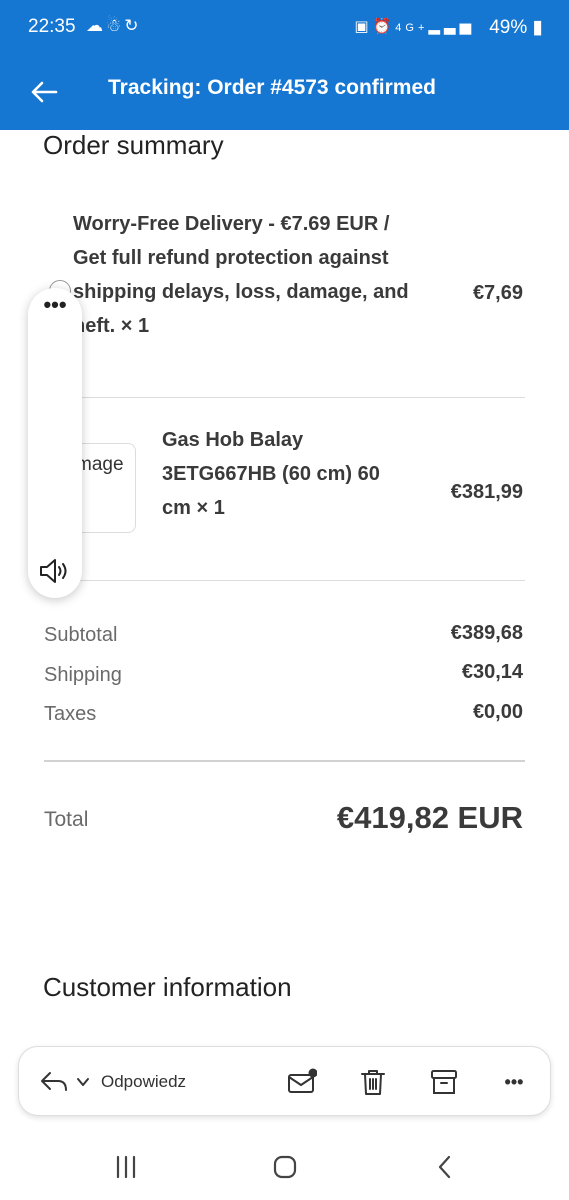 Image resolution: width=569 pixels, height=1200 pixels. What do you see at coordinates (83, 675) in the screenshot?
I see `shipping-label: Shipping` at bounding box center [83, 675].